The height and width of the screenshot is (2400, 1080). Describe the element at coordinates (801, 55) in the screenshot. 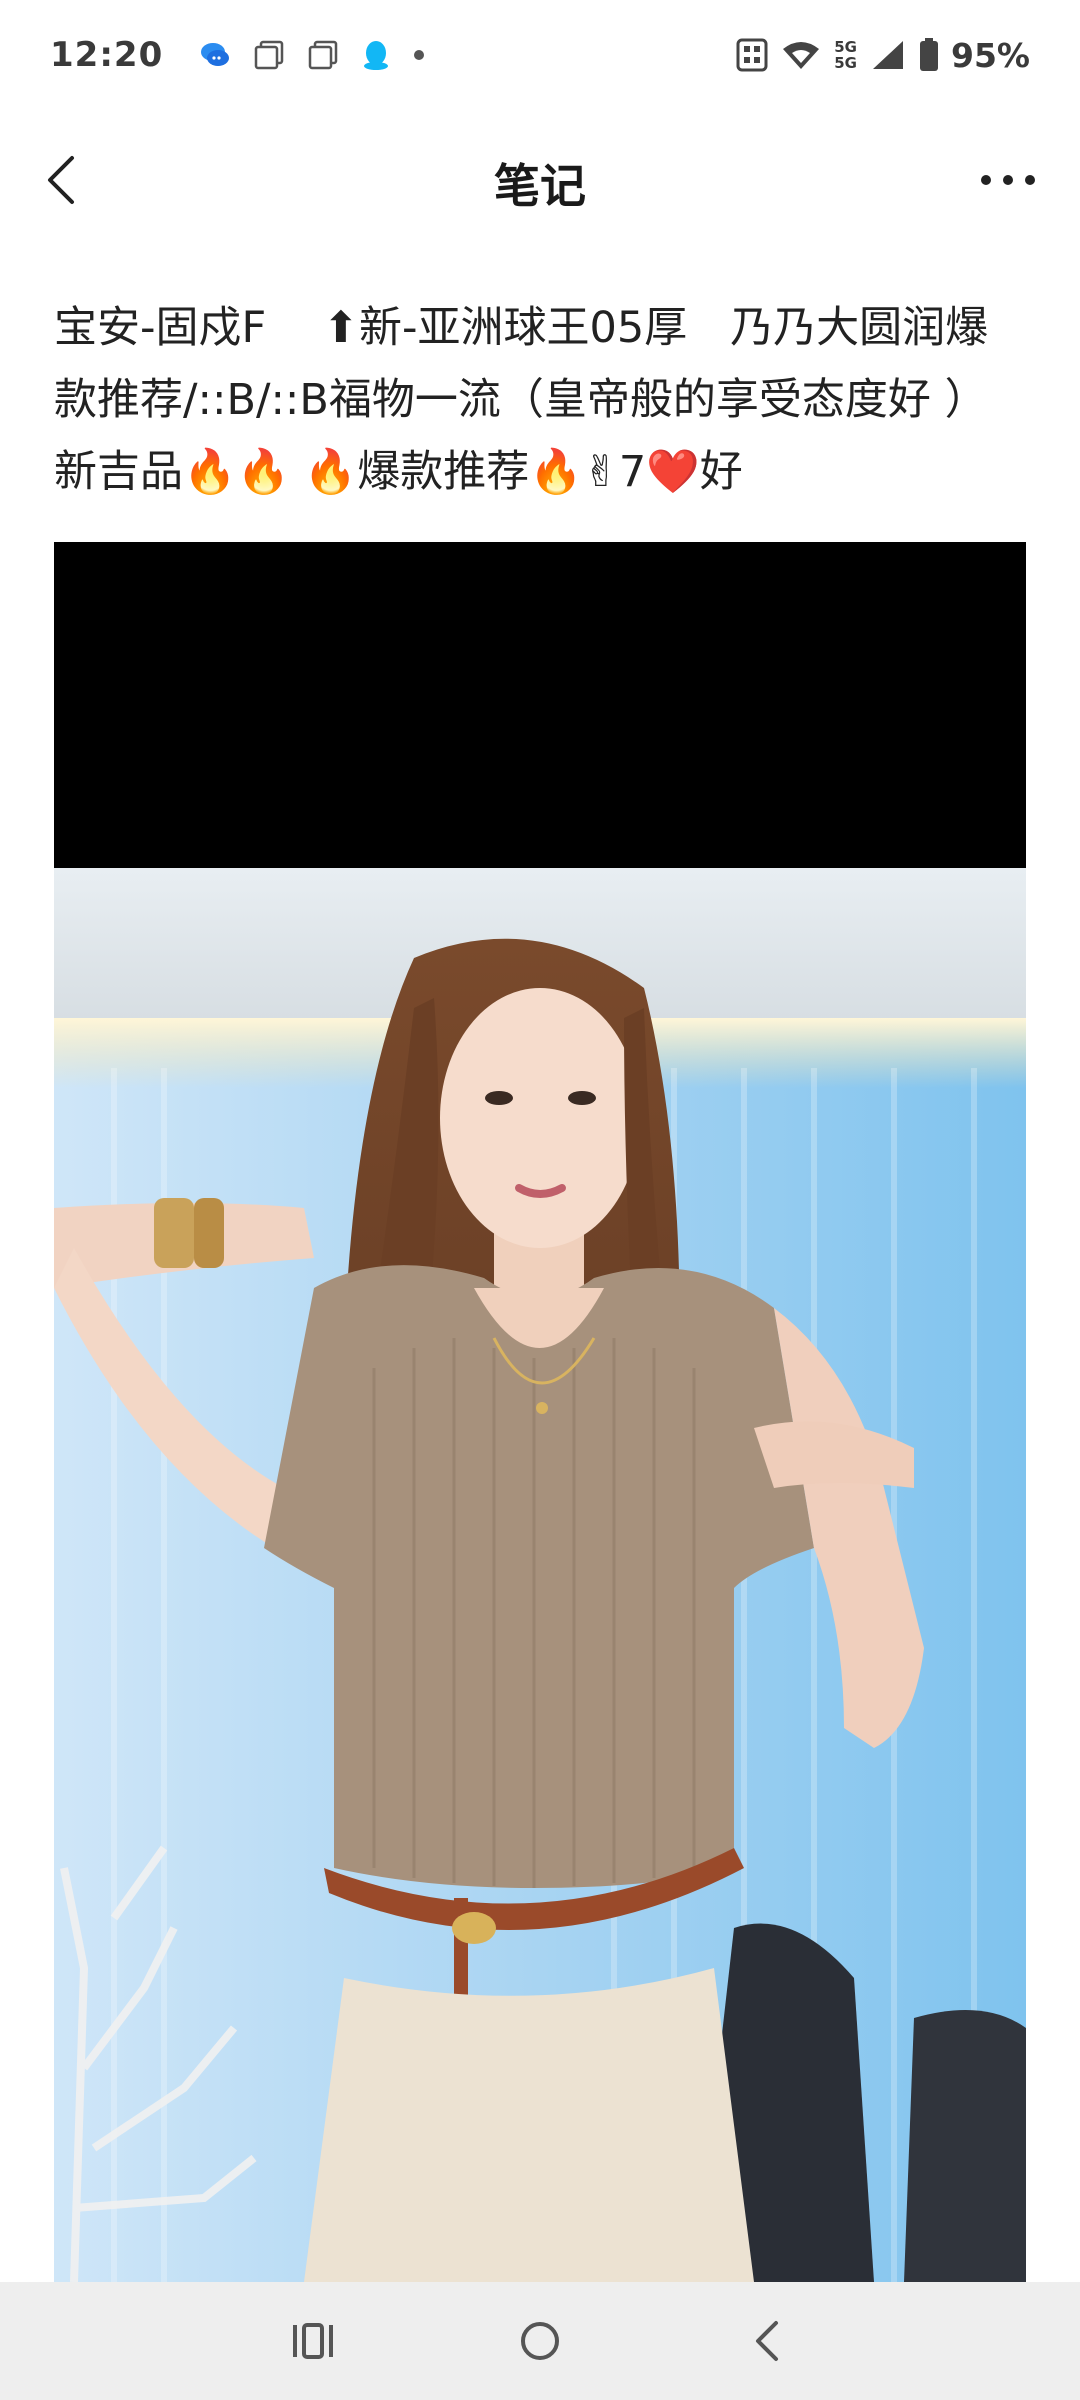

I see `wifi-icon` at that location.